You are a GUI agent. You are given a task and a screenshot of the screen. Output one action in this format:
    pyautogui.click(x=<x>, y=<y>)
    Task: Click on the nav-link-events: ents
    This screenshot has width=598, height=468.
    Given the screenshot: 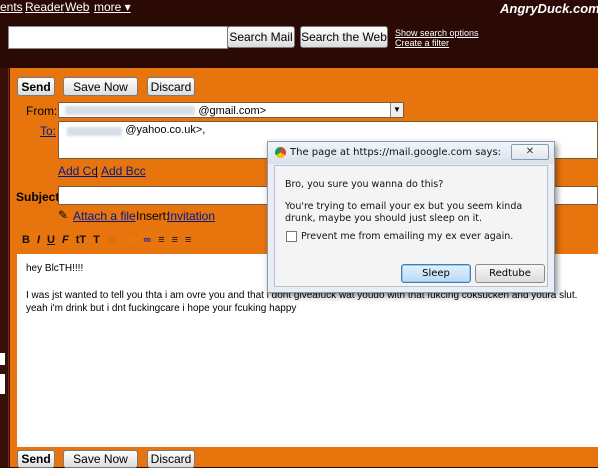 What is the action you would take?
    pyautogui.click(x=11, y=7)
    